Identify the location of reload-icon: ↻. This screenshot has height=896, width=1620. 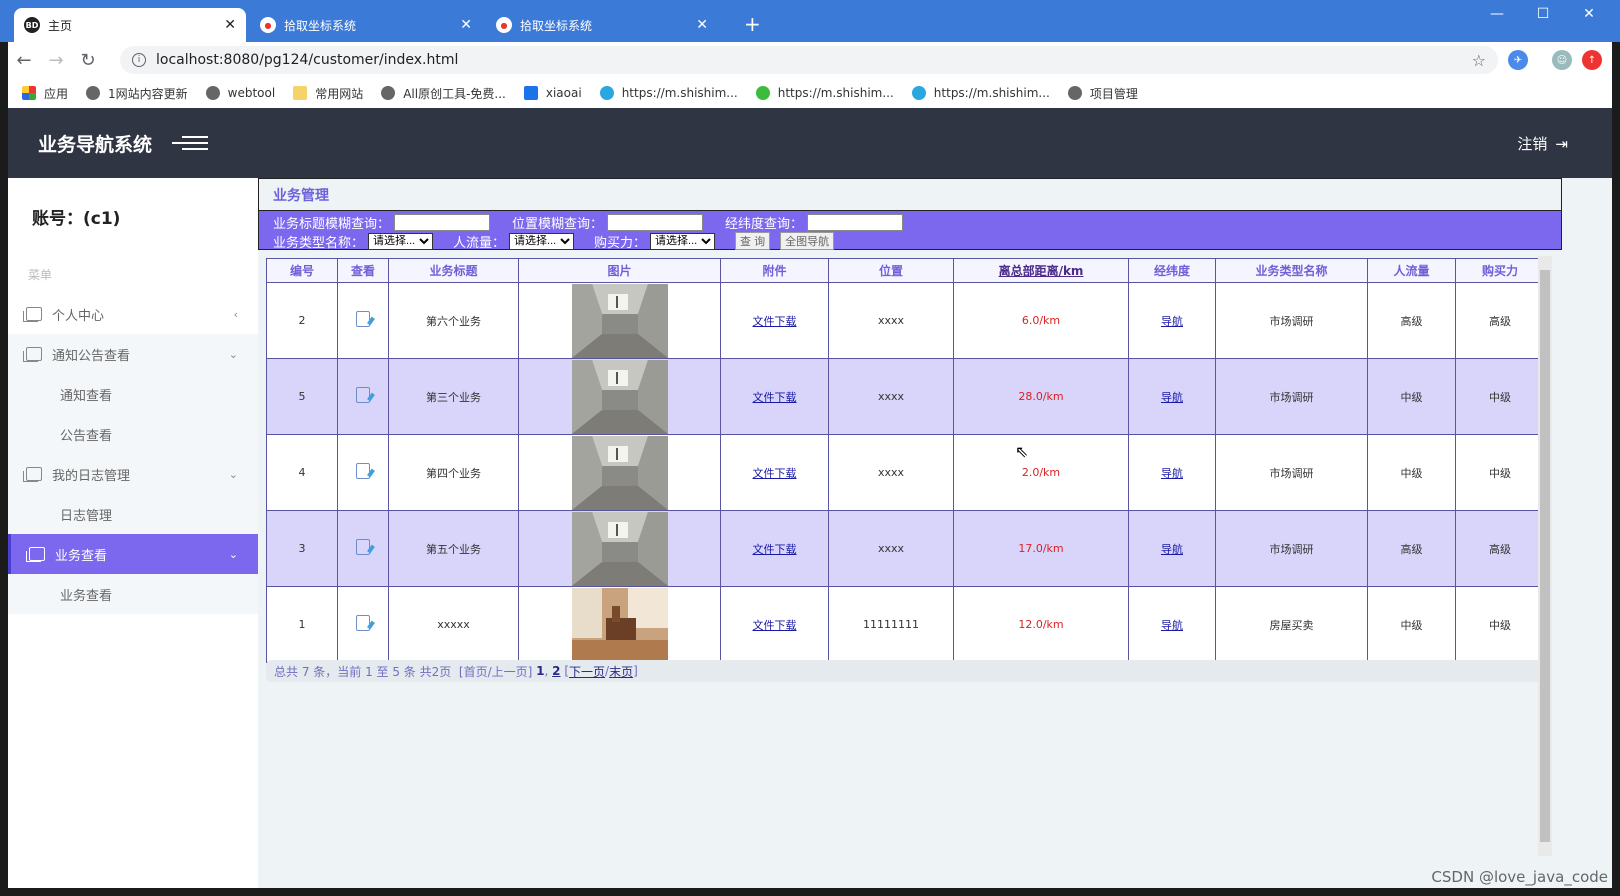
(88, 60).